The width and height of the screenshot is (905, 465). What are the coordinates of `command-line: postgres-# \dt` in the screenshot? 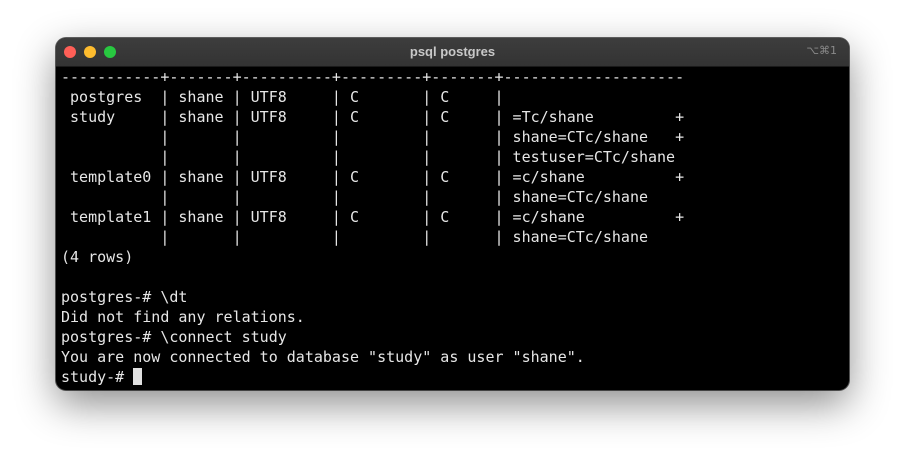 It's located at (124, 297).